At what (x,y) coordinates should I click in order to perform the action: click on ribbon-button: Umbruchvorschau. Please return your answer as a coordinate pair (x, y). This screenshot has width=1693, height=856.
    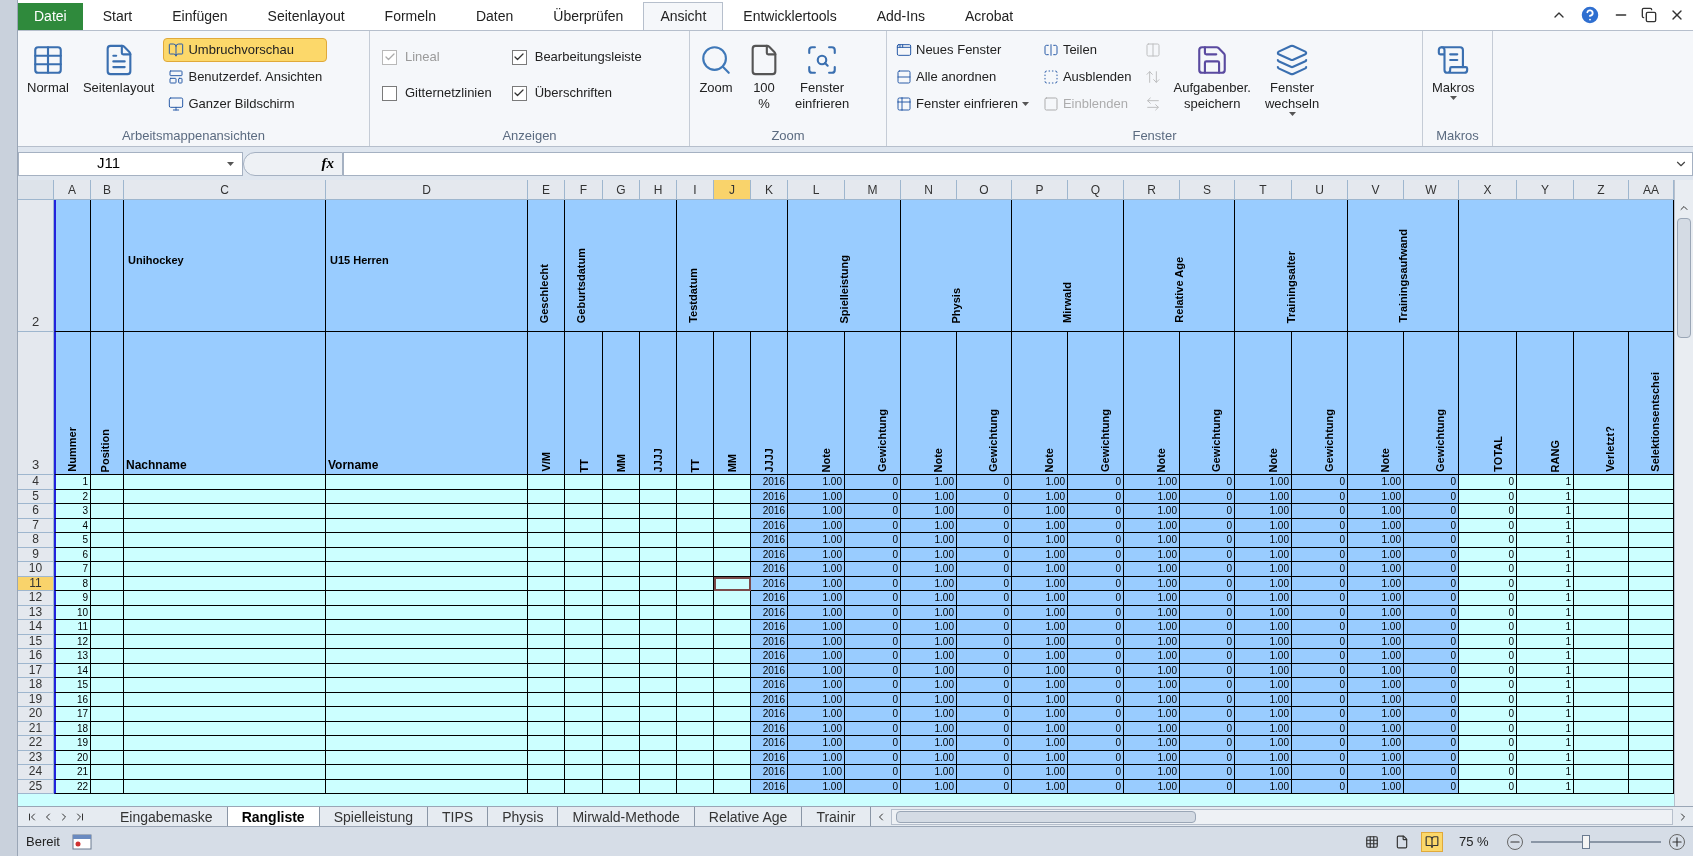
    Looking at the image, I should click on (245, 50).